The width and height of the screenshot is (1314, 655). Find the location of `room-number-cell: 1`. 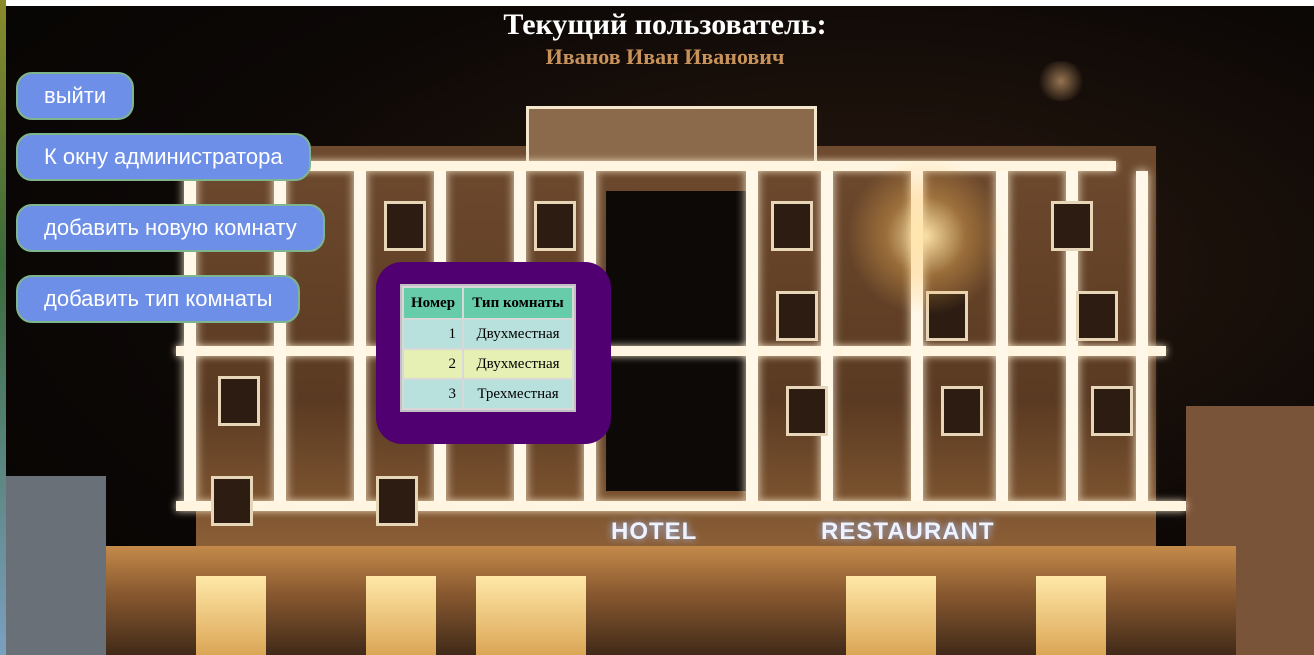

room-number-cell: 1 is located at coordinates (433, 334).